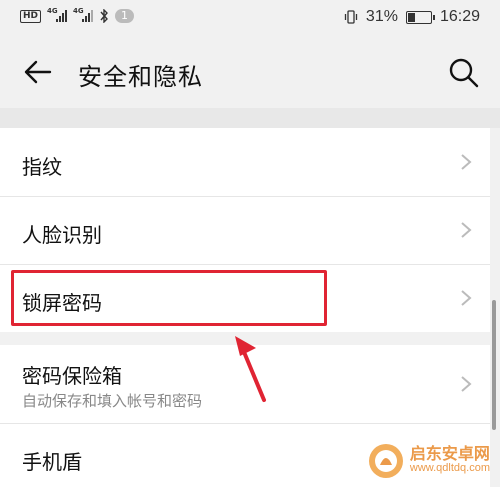 The image size is (500, 487). Describe the element at coordinates (351, 17) in the screenshot. I see `vibrate-icon` at that location.